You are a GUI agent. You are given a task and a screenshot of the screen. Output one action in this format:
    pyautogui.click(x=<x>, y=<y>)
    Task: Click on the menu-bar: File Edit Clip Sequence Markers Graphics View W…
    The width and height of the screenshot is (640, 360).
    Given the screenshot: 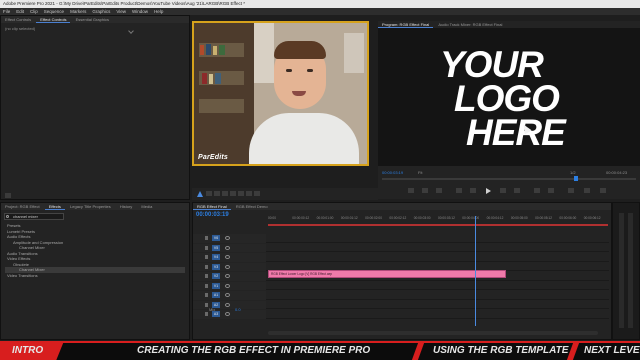 What is the action you would take?
    pyautogui.click(x=320, y=11)
    